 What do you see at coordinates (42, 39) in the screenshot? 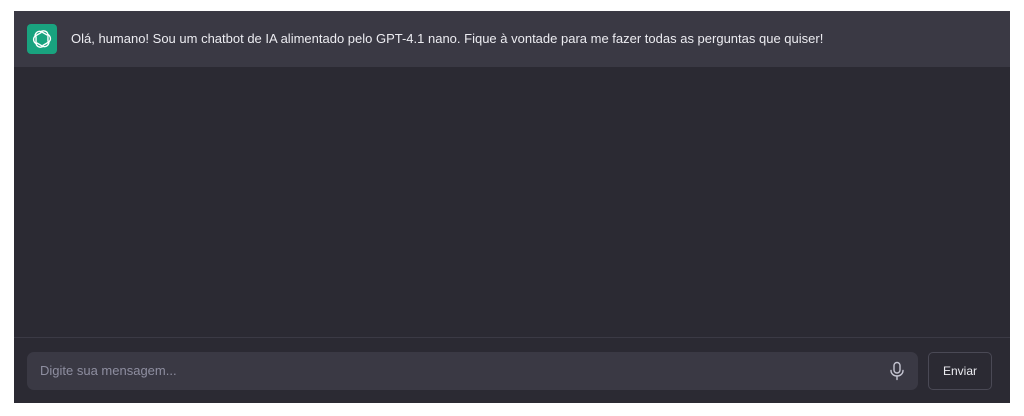
I see `openai-logo-icon` at bounding box center [42, 39].